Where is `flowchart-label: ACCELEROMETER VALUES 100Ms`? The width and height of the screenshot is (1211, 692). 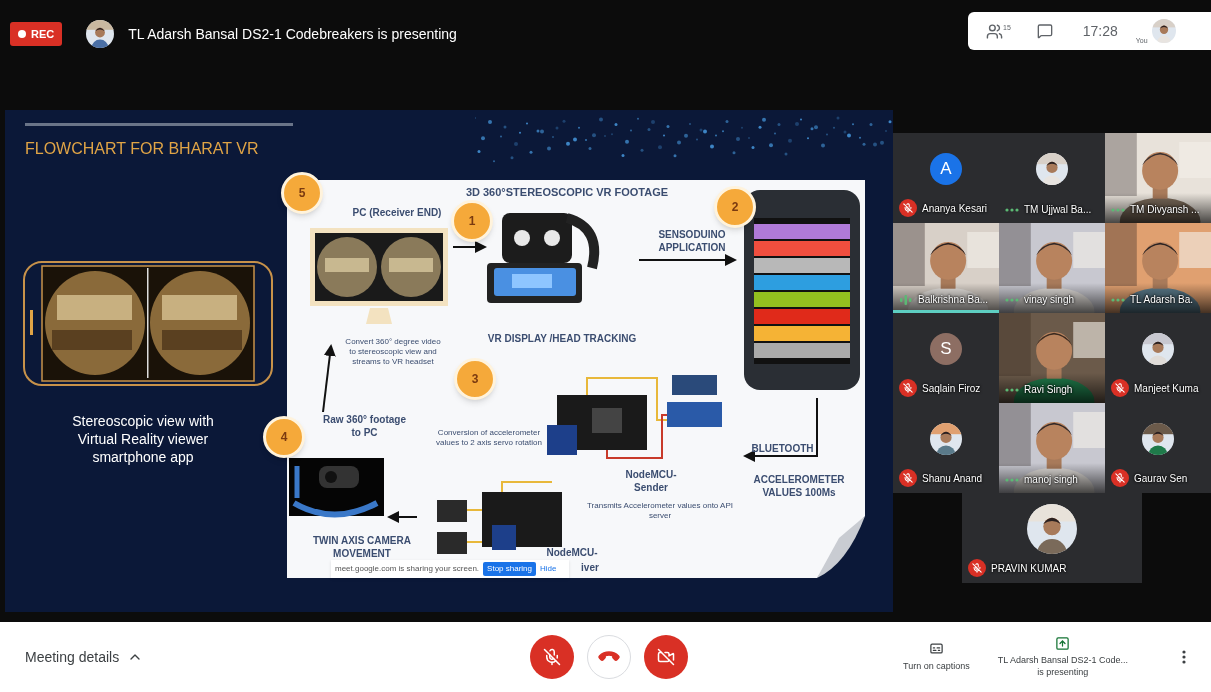
flowchart-label: ACCELEROMETER VALUES 100Ms is located at coordinates (799, 486).